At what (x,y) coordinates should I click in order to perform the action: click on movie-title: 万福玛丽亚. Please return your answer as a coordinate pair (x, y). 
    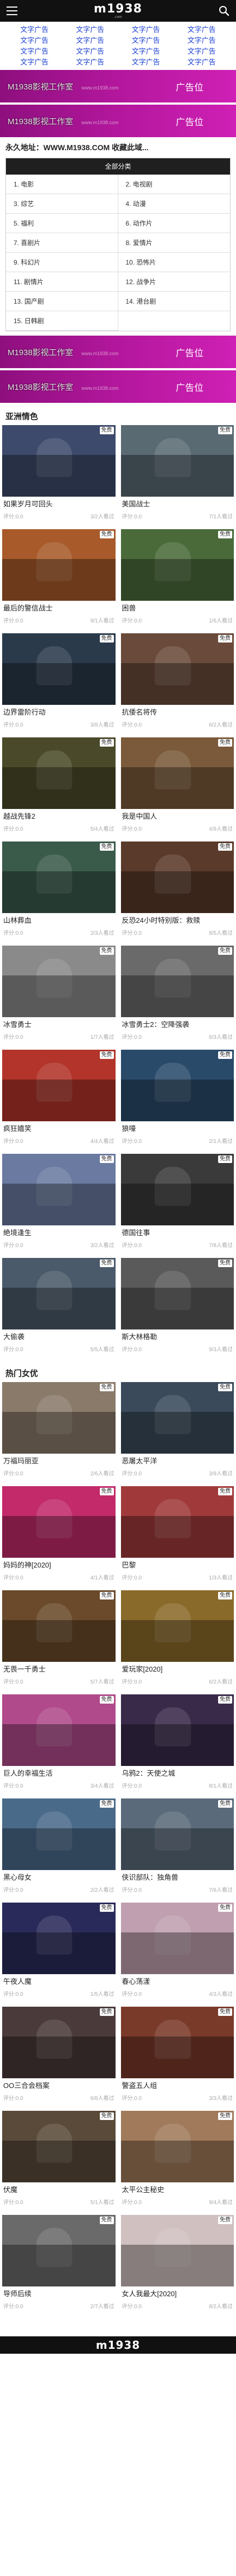
    Looking at the image, I should click on (59, 1462).